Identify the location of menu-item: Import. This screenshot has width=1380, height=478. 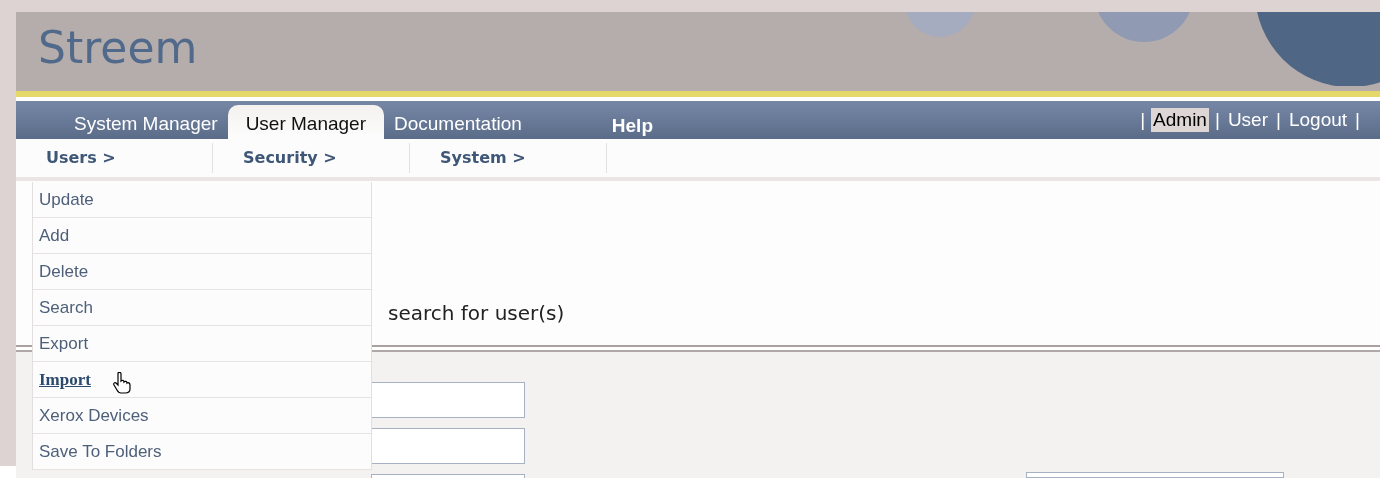
(202, 380).